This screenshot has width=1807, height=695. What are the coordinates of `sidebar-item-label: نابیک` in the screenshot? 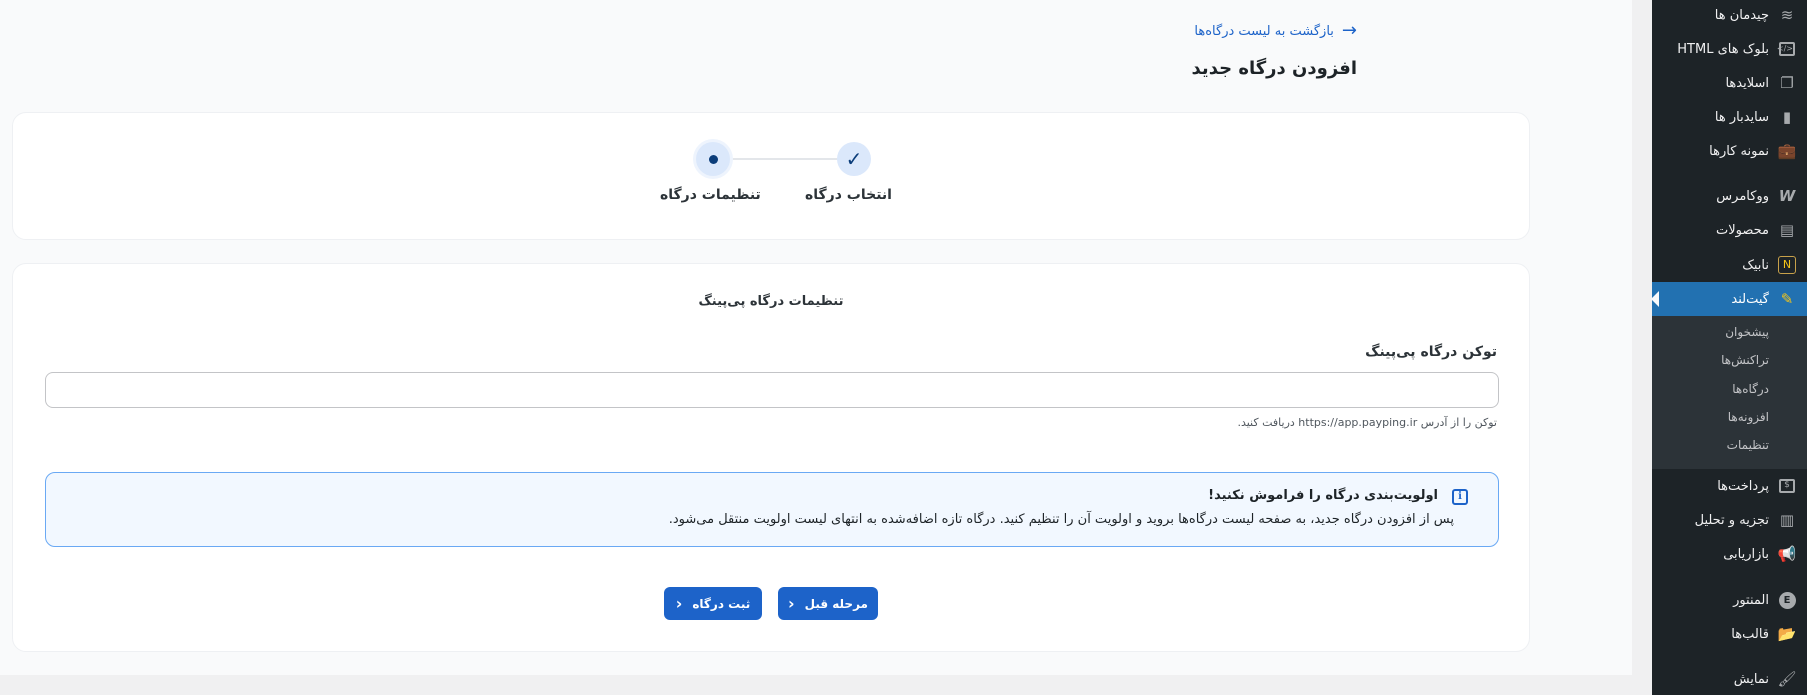 It's located at (1755, 265).